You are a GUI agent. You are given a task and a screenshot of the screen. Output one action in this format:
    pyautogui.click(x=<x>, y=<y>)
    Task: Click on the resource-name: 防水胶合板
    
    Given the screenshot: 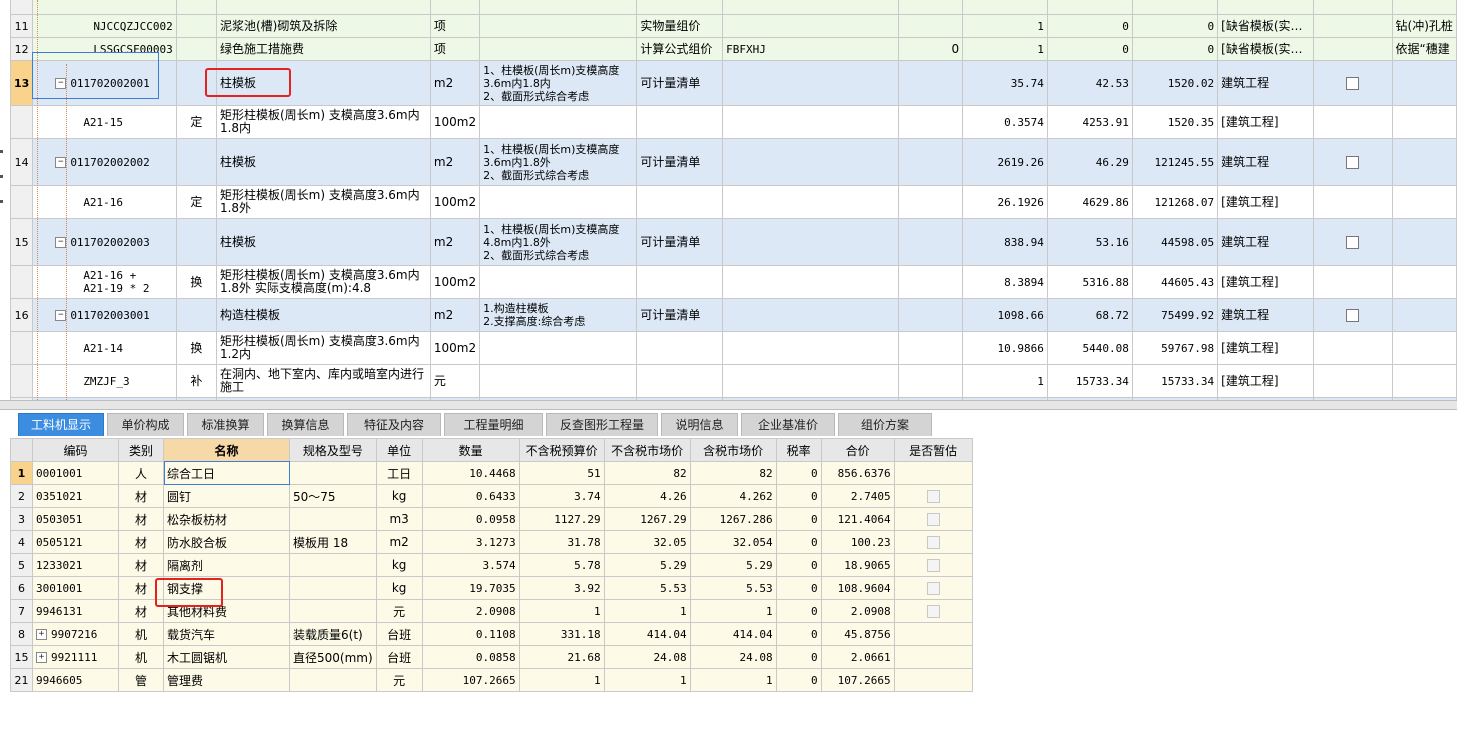 What is the action you would take?
    pyautogui.click(x=226, y=542)
    